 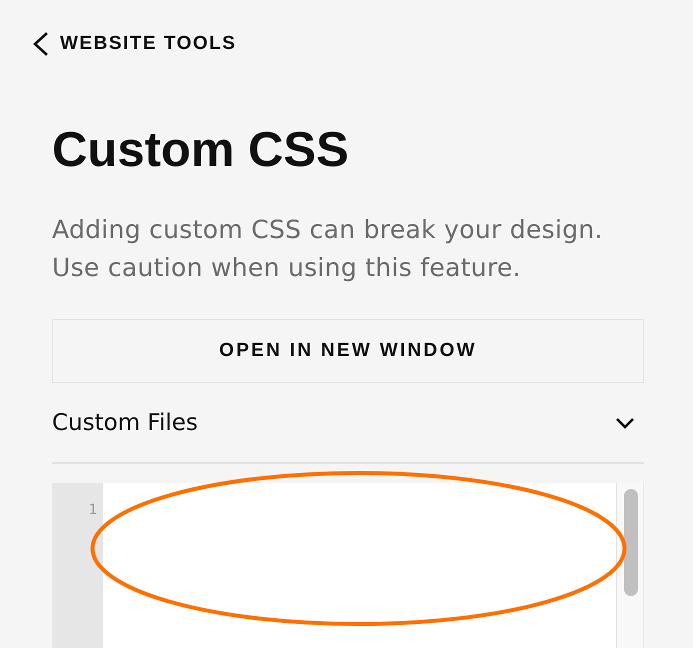 I want to click on line-number: 1, so click(x=92, y=510).